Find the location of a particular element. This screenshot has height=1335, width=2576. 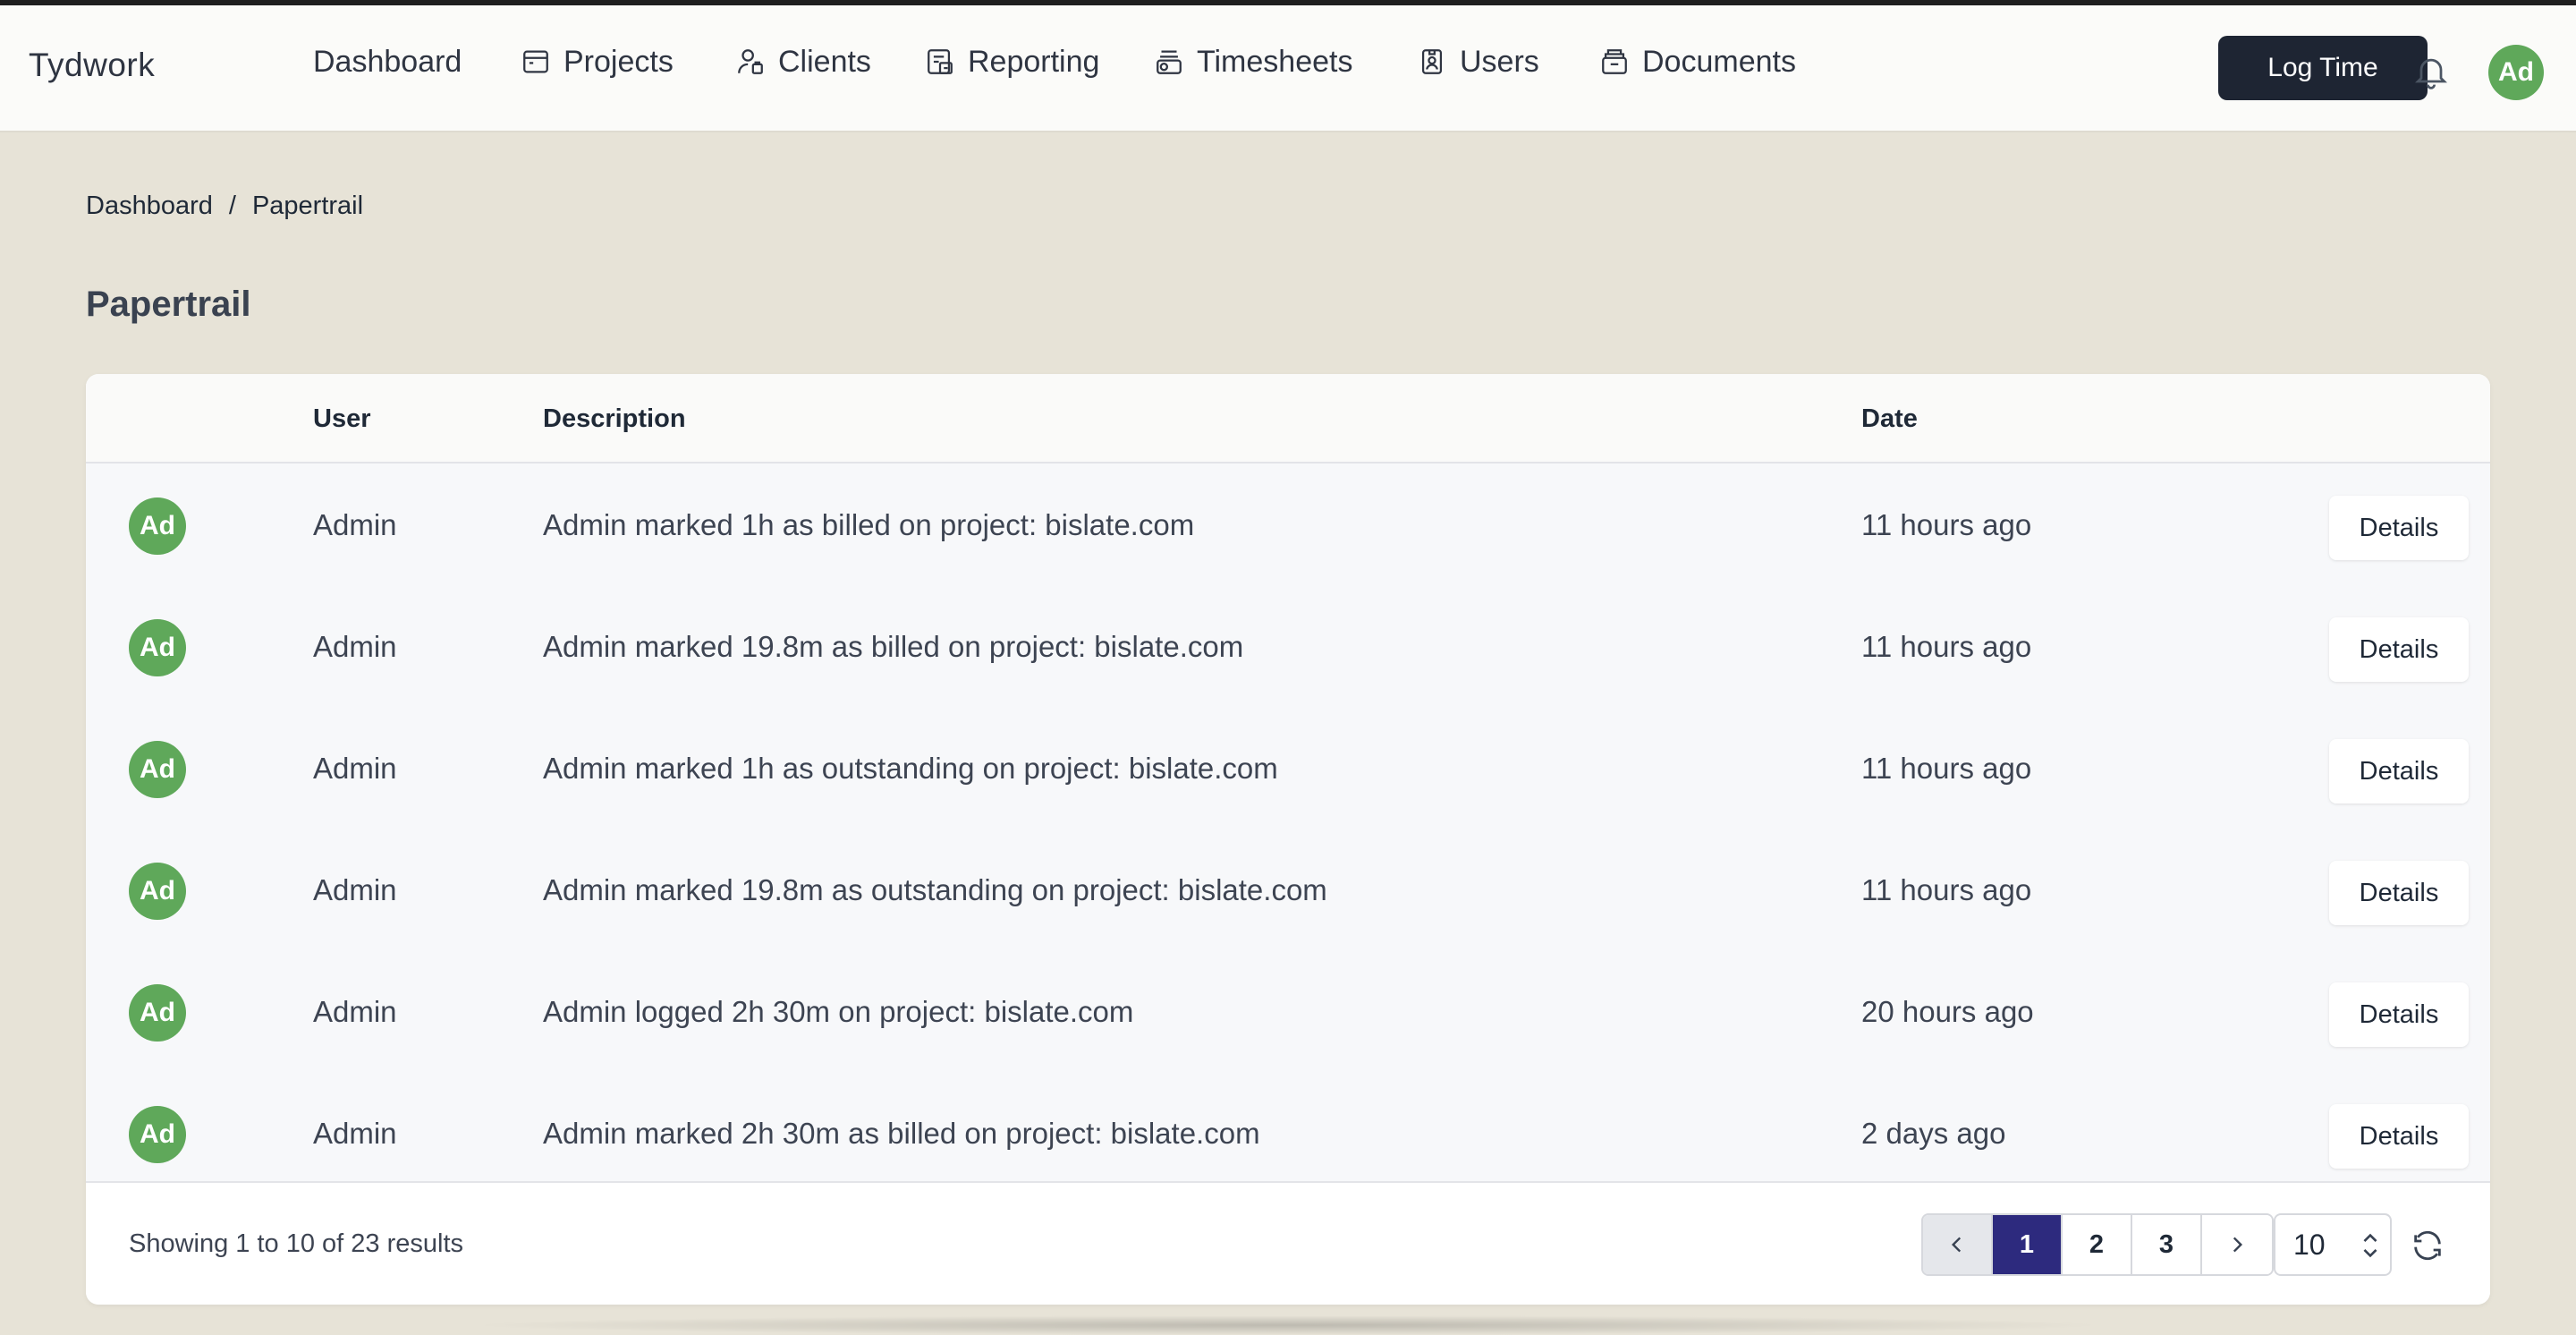

folder-icon is located at coordinates (536, 62).